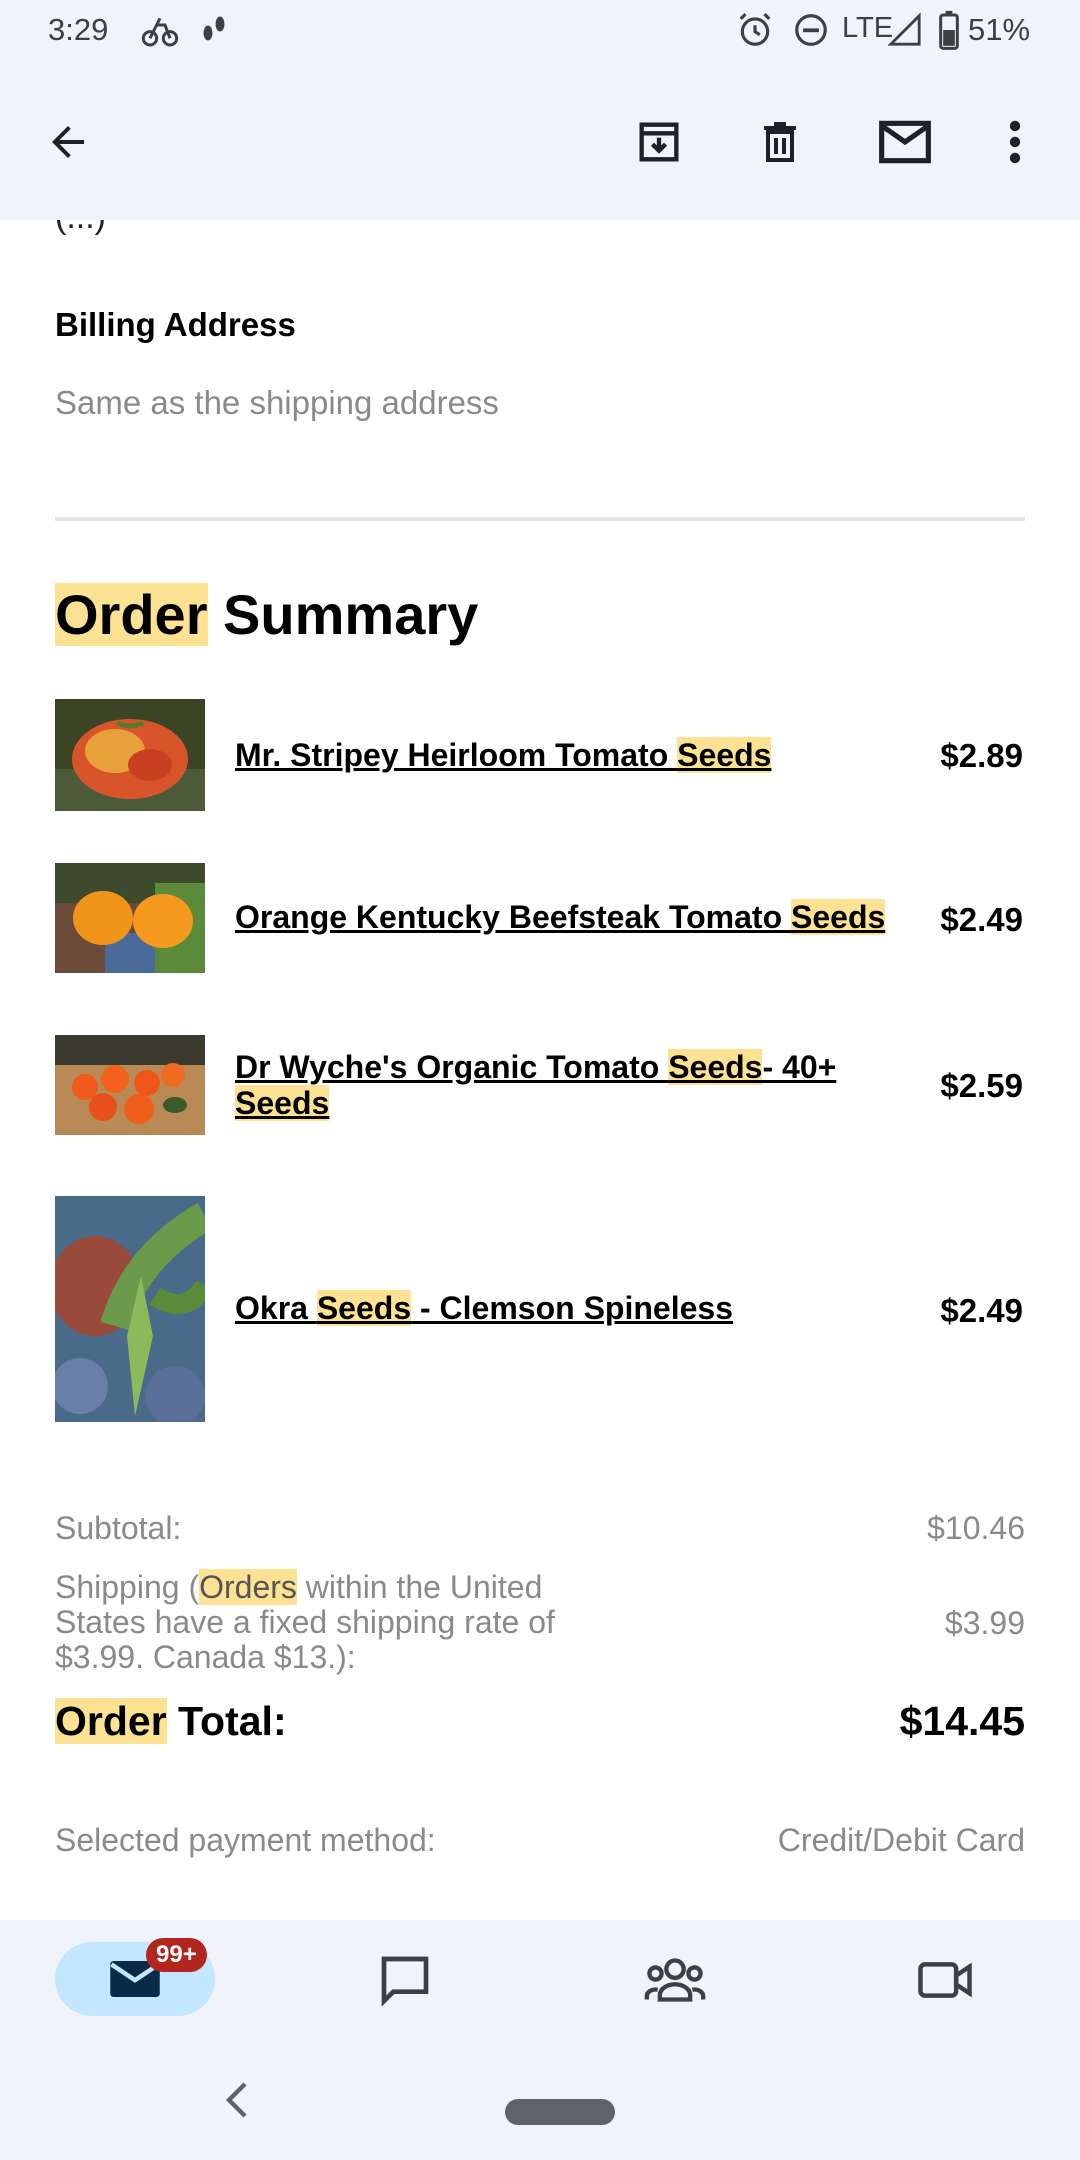 Image resolution: width=1080 pixels, height=2160 pixels. I want to click on nav-spaces-button, so click(675, 1980).